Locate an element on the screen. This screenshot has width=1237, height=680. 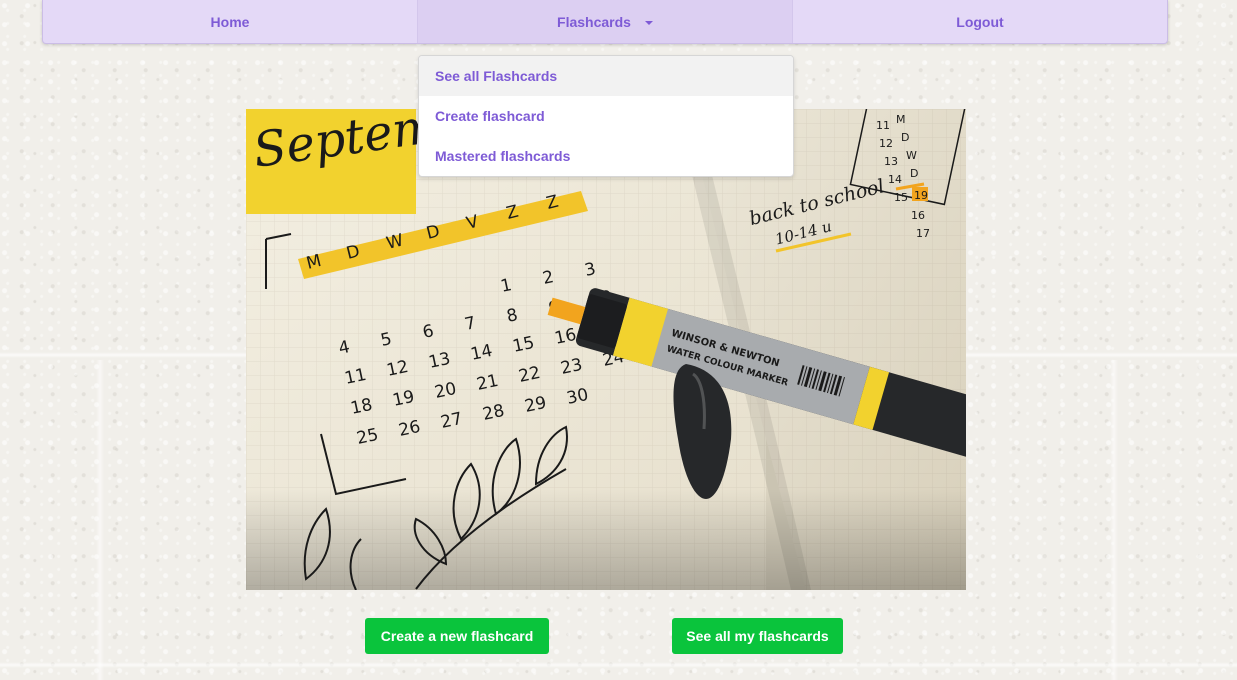
nav-flashcards-label: Flashcards is located at coordinates (594, 21).